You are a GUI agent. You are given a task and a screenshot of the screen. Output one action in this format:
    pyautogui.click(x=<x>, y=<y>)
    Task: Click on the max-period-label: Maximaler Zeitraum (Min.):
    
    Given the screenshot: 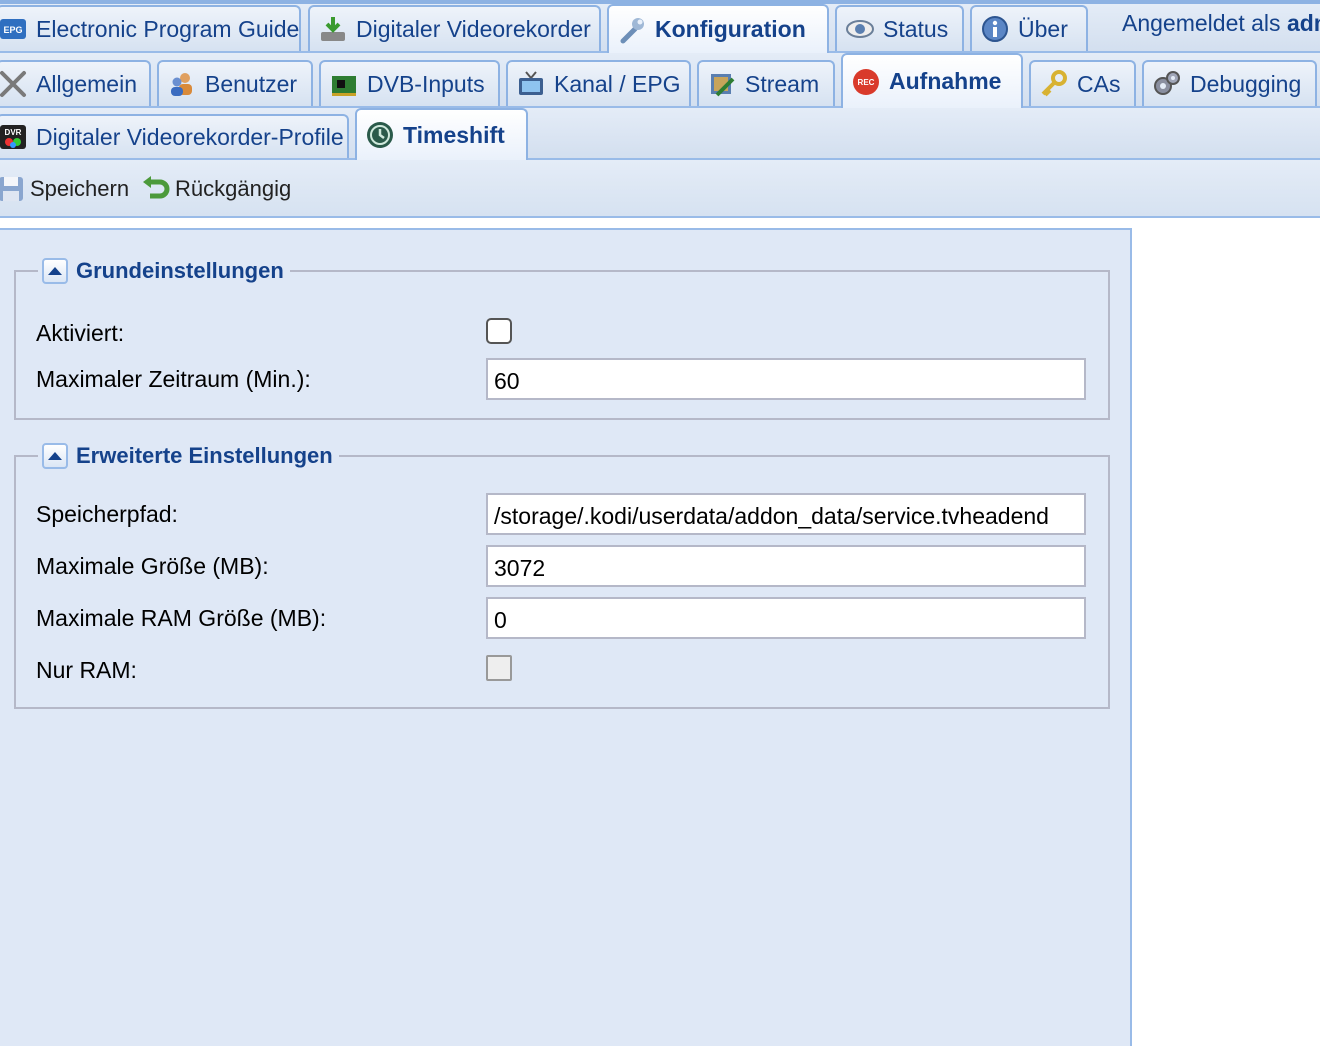 What is the action you would take?
    pyautogui.click(x=173, y=379)
    